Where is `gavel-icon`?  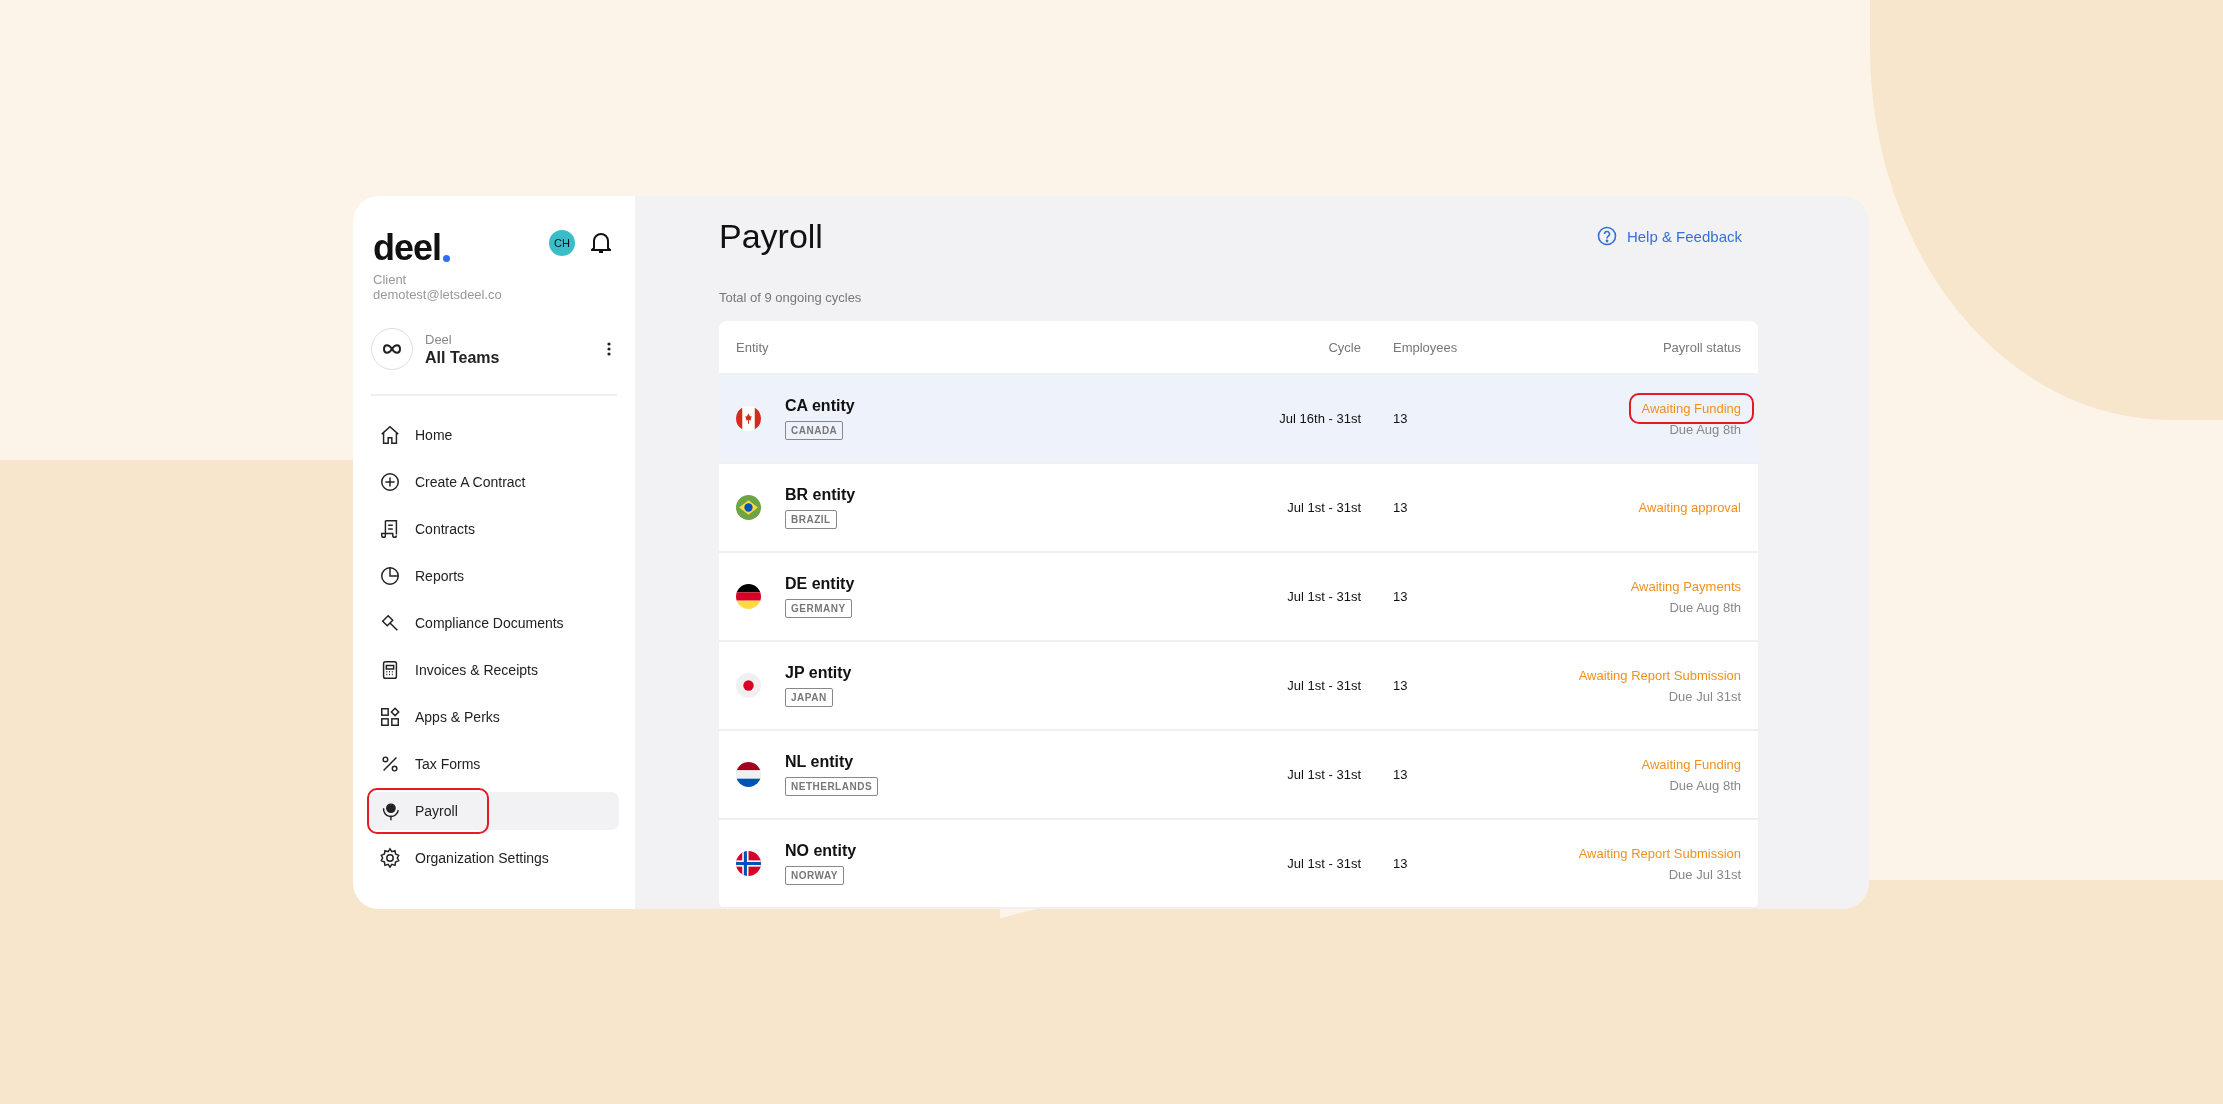 gavel-icon is located at coordinates (390, 623).